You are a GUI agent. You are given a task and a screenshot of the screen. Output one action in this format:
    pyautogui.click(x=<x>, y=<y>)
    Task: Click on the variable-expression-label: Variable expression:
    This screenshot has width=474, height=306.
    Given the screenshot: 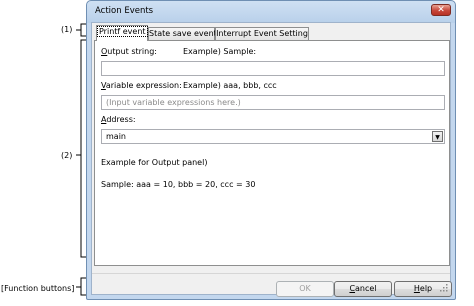 What is the action you would take?
    pyautogui.click(x=141, y=85)
    